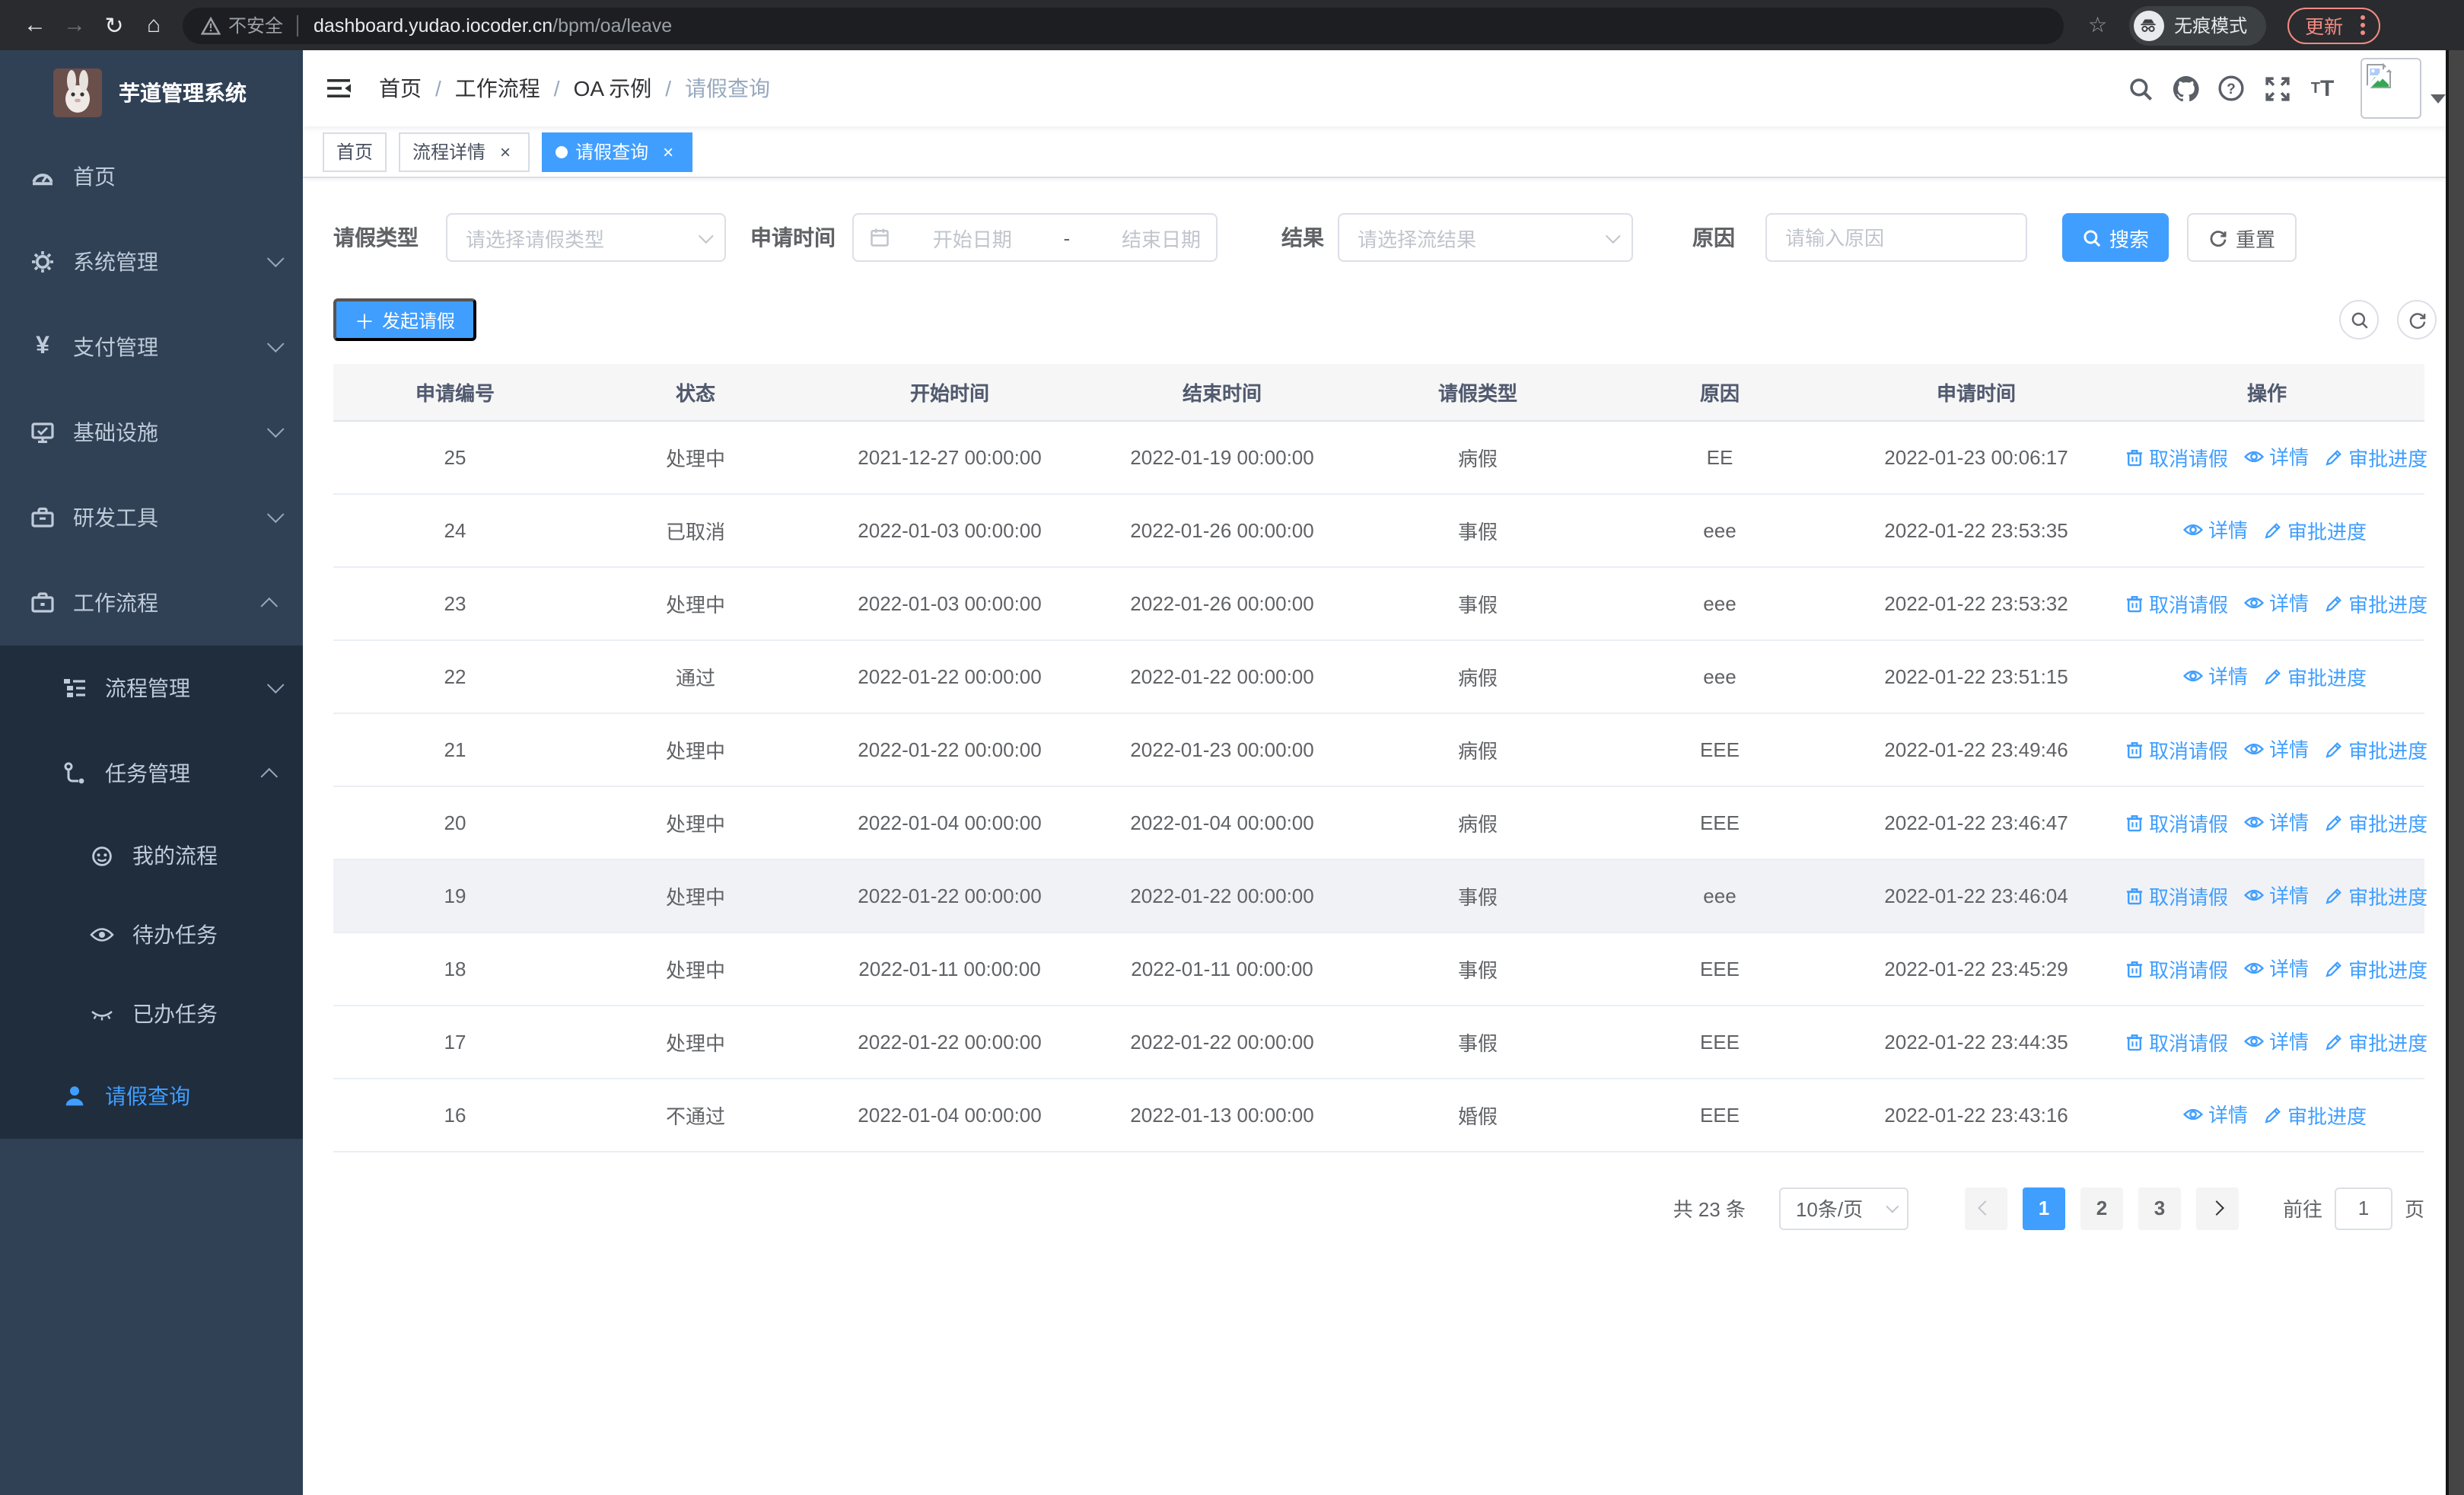  Describe the element at coordinates (2324, 26) in the screenshot. I see `update-label: 更新` at that location.